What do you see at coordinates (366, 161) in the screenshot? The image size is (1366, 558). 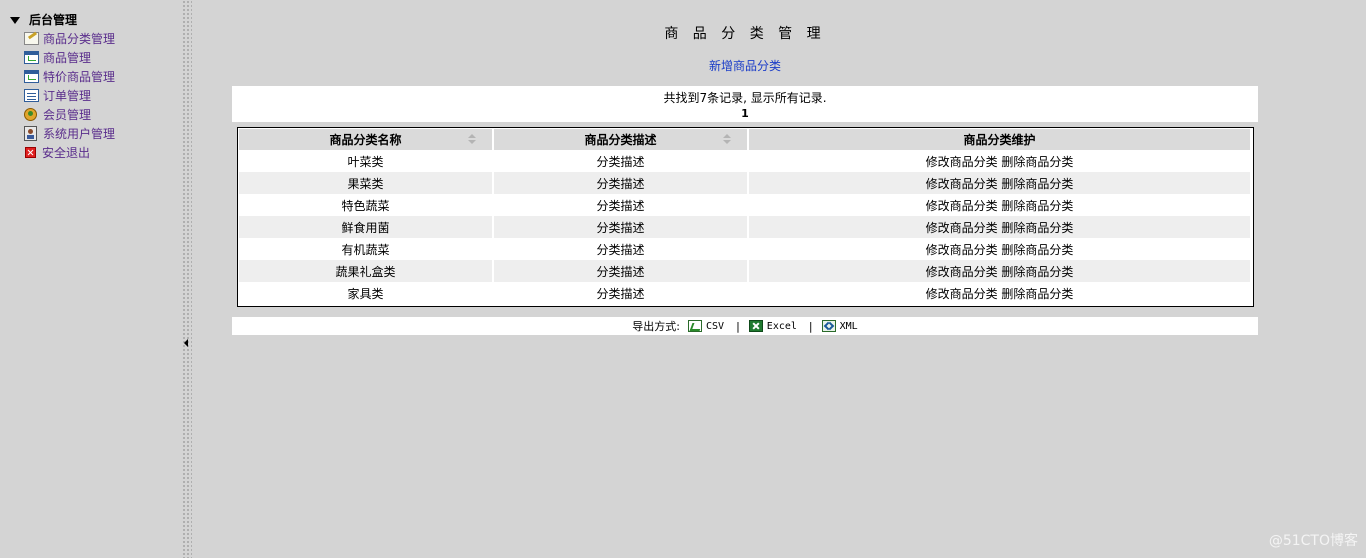 I see `category-name-cell: 叶菜类` at bounding box center [366, 161].